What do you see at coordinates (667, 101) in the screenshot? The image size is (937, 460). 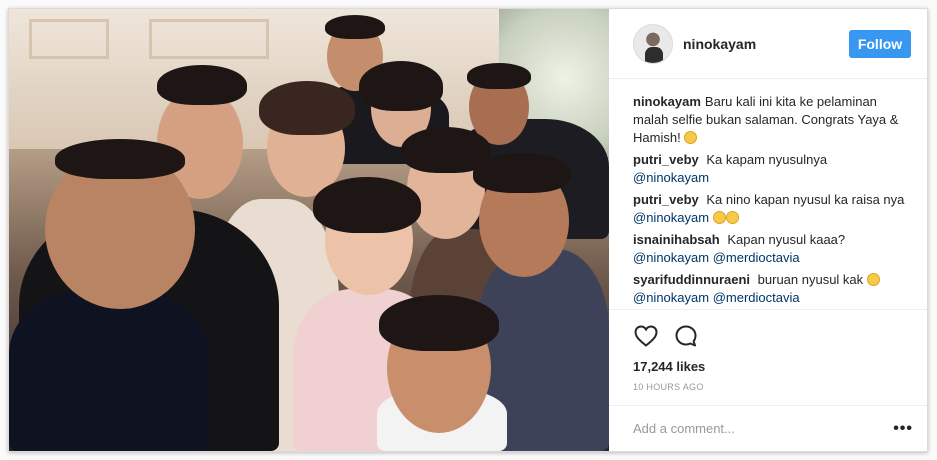 I see `caption-username: ninokayam` at bounding box center [667, 101].